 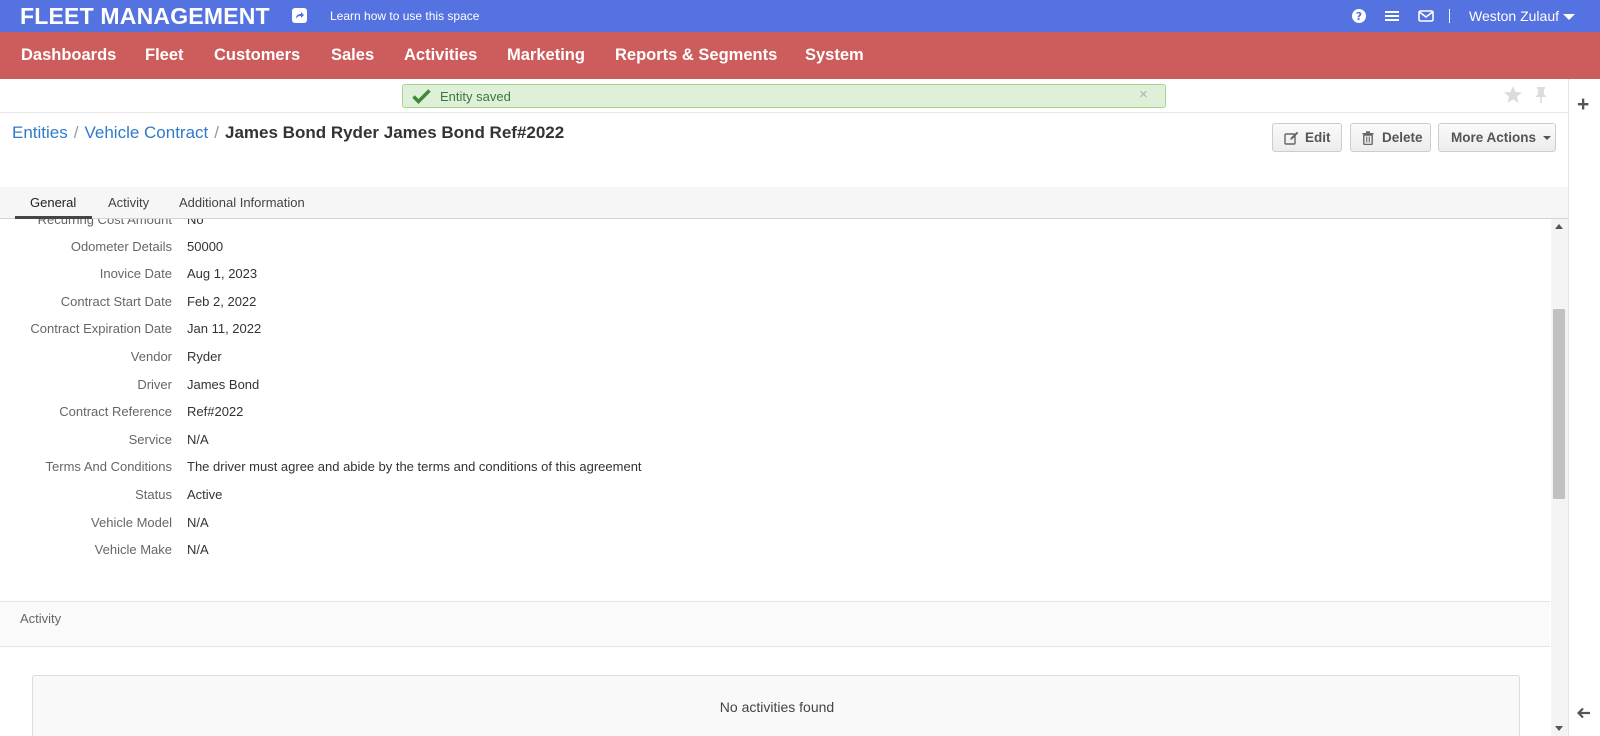 What do you see at coordinates (68, 55) in the screenshot?
I see `nav-dashboards: Dashboards` at bounding box center [68, 55].